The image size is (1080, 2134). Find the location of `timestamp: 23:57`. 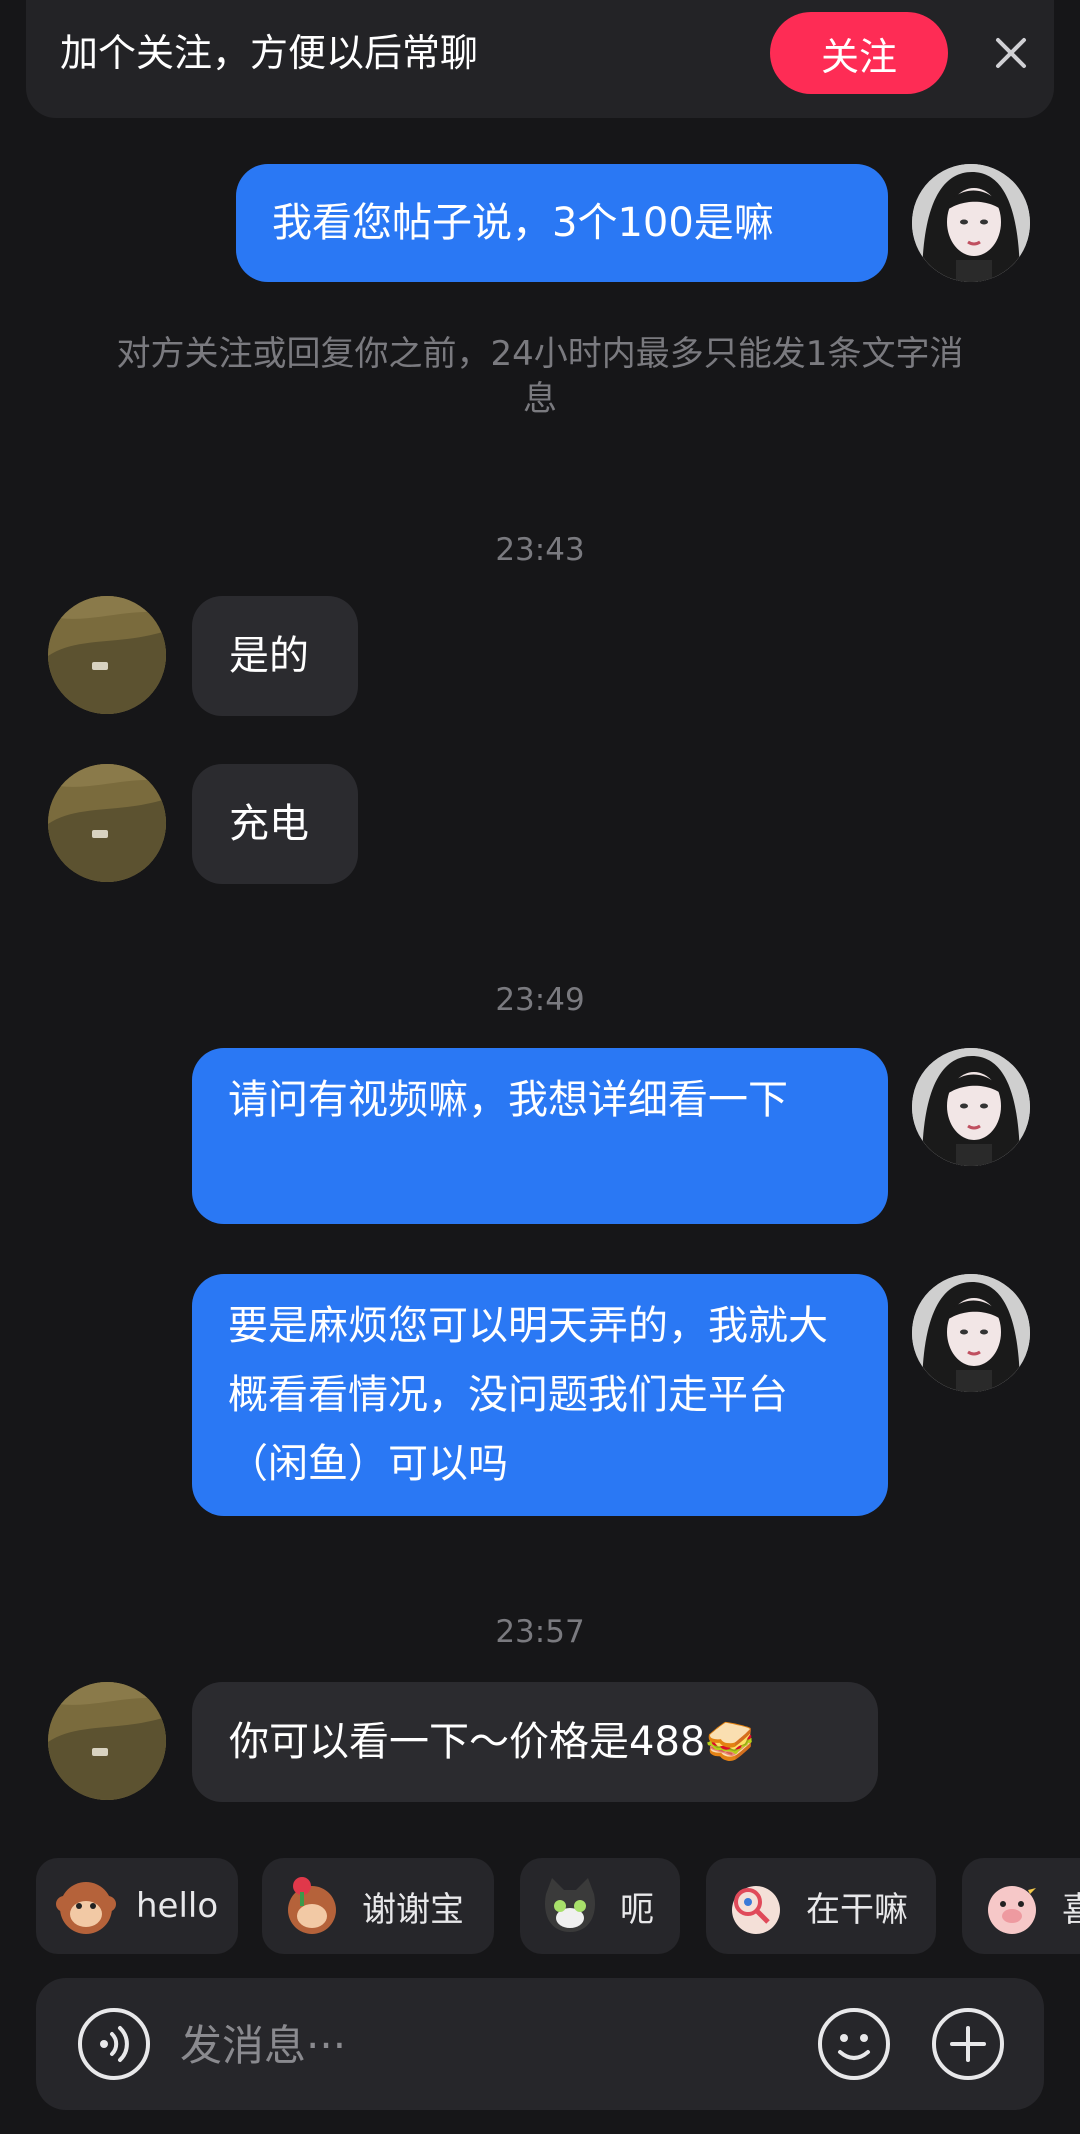

timestamp: 23:57 is located at coordinates (540, 1632).